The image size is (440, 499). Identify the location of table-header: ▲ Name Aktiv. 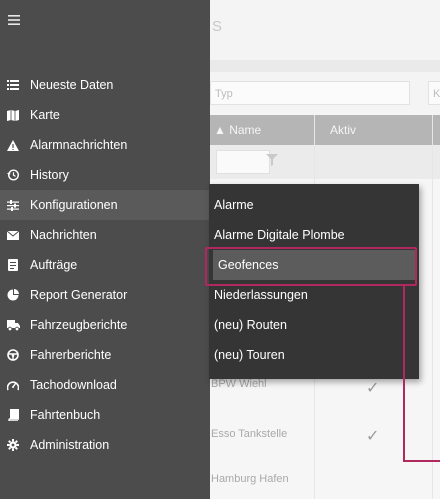
(325, 130).